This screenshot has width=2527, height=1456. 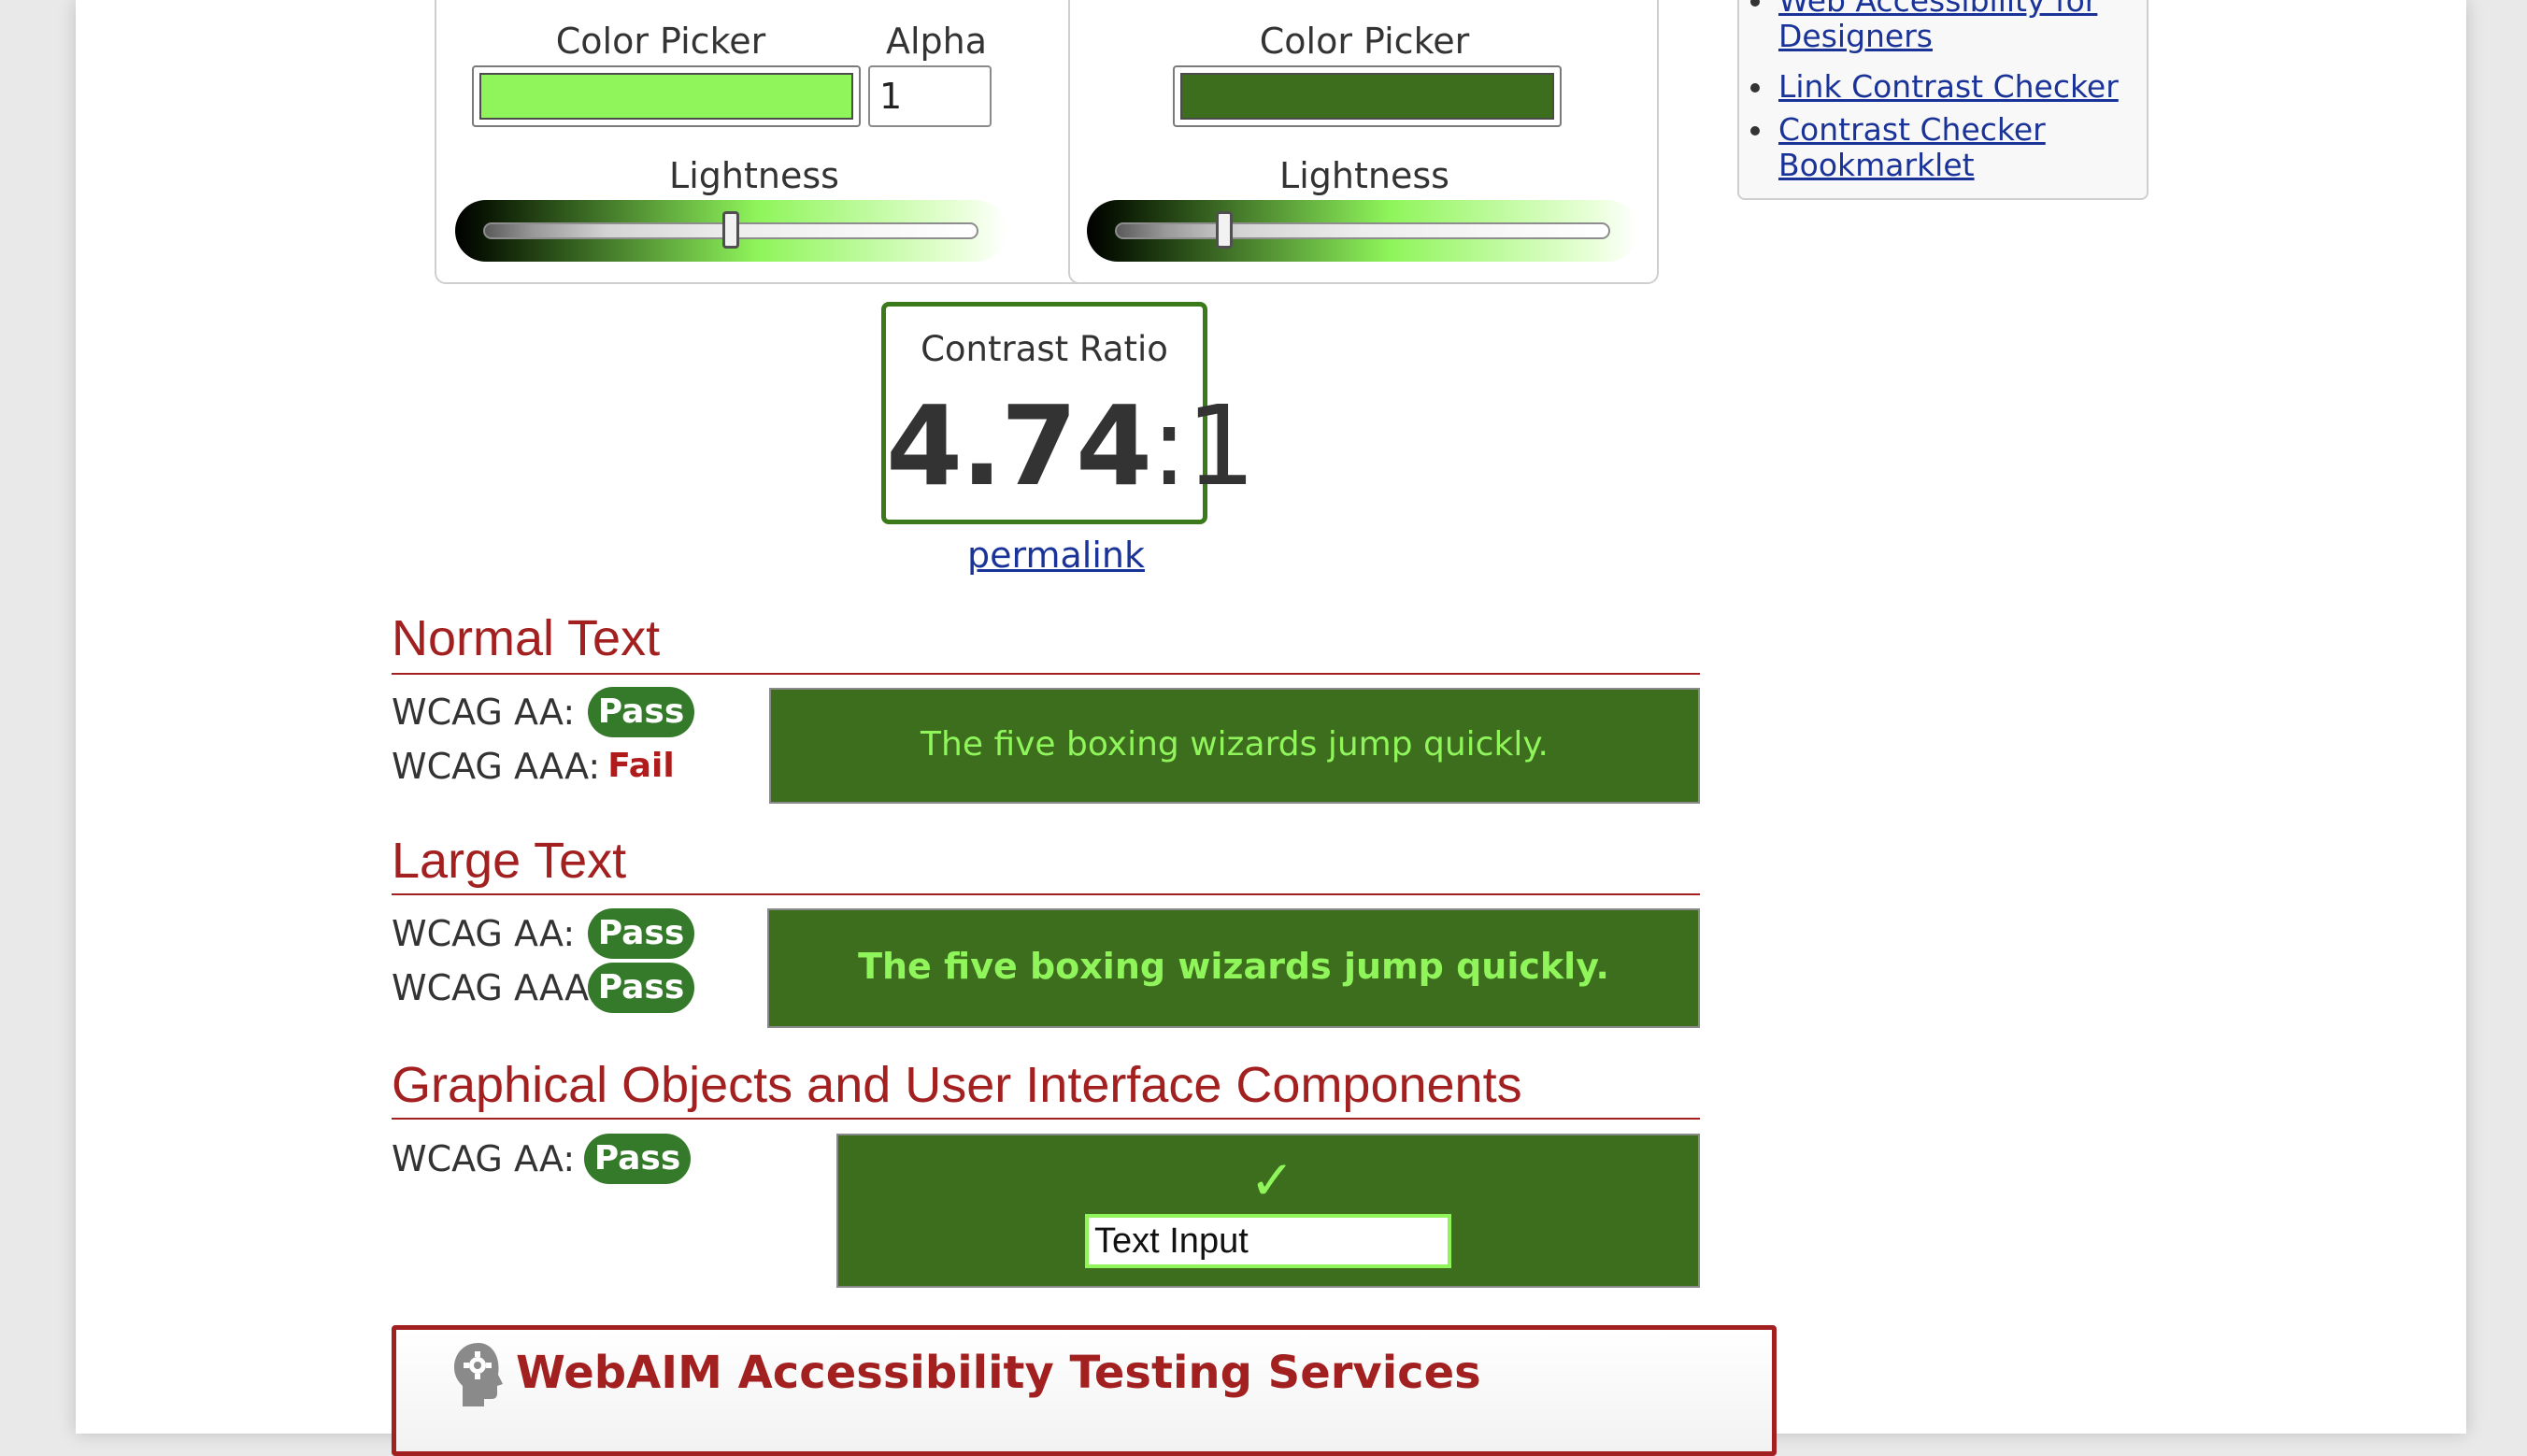 What do you see at coordinates (1938, 27) in the screenshot?
I see `web-accessibility-for-designers-link: Web Accessibility for Designers` at bounding box center [1938, 27].